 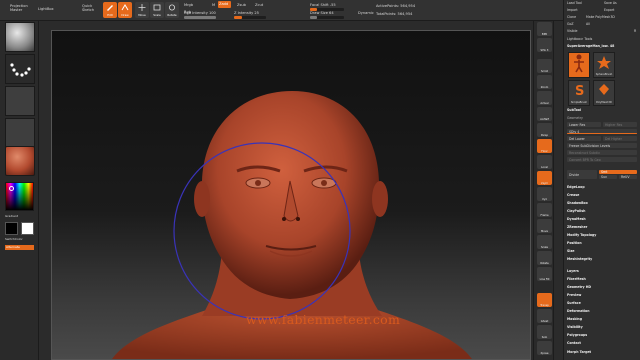 I want to click on zsub-button: Zsub, so click(x=241, y=5).